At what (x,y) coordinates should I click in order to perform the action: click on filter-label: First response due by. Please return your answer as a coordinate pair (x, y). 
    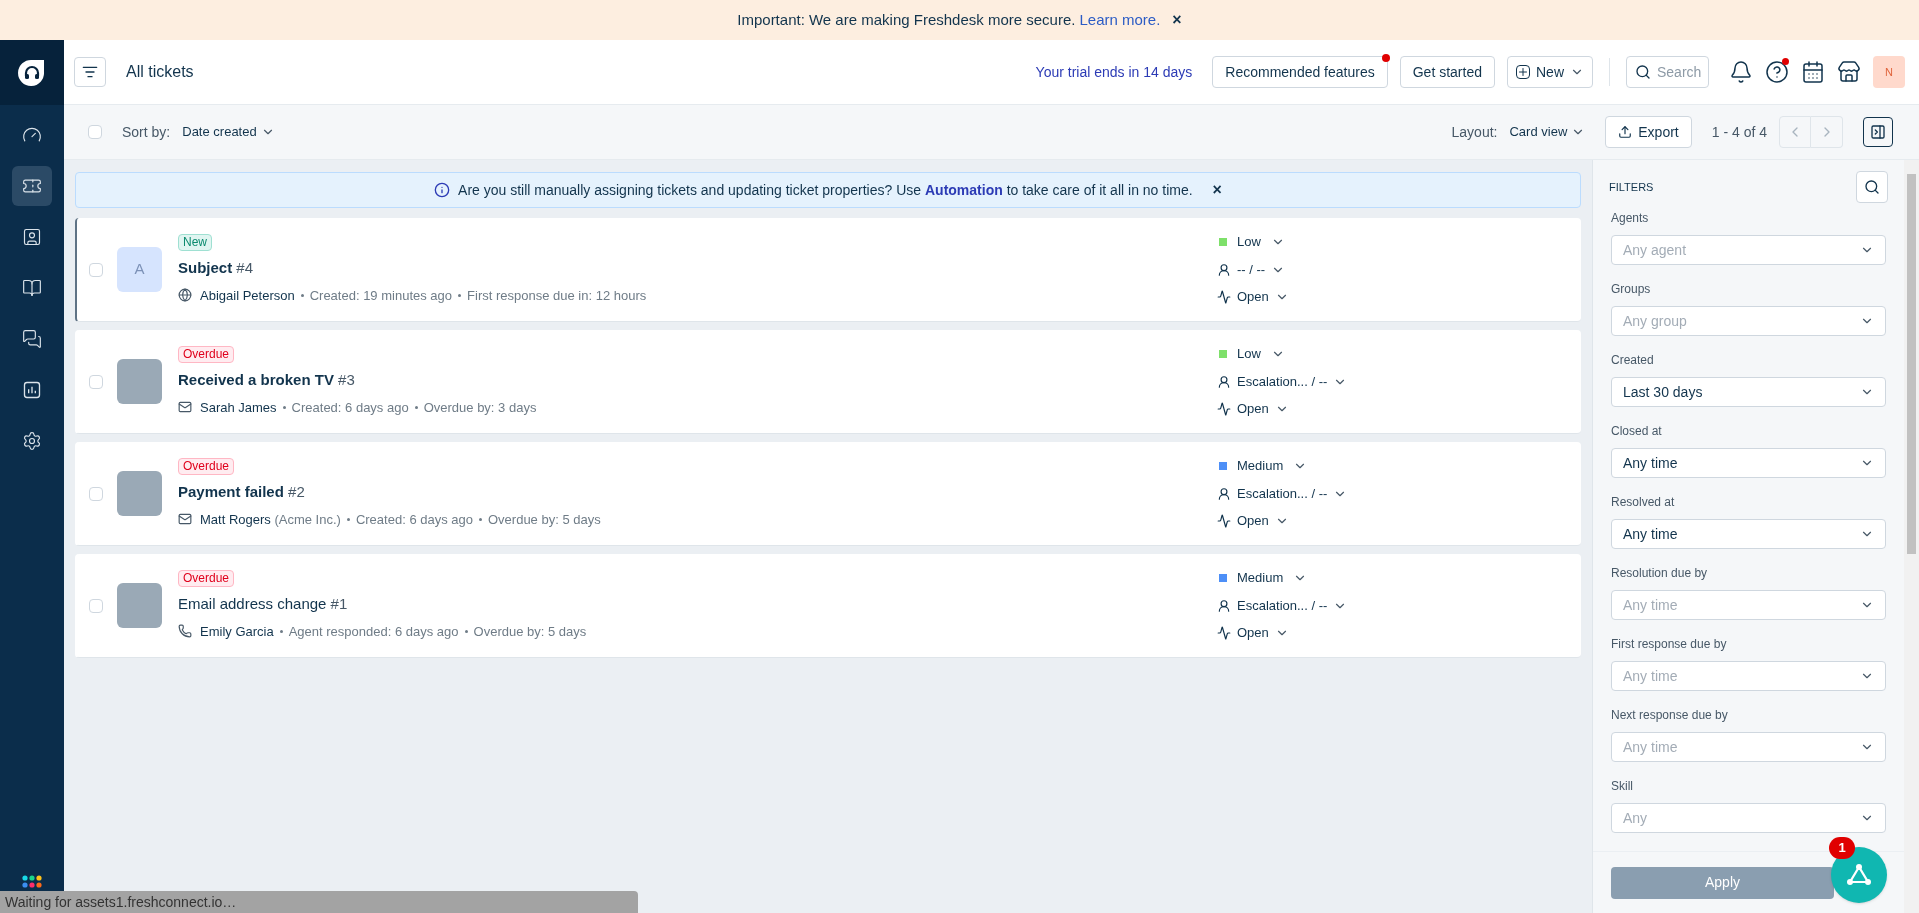
    Looking at the image, I should click on (1669, 644).